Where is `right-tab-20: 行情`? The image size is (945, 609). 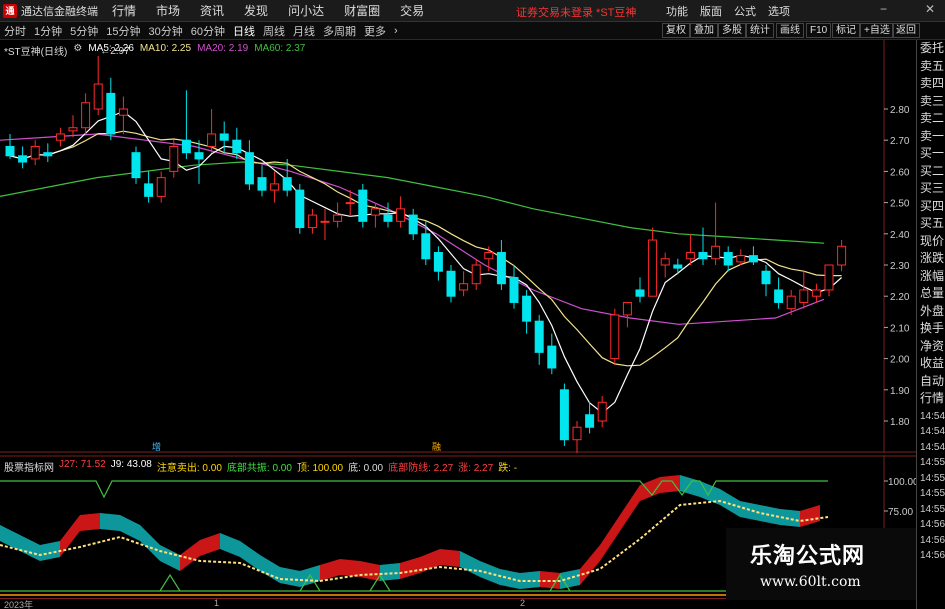 right-tab-20: 行情 is located at coordinates (931, 399).